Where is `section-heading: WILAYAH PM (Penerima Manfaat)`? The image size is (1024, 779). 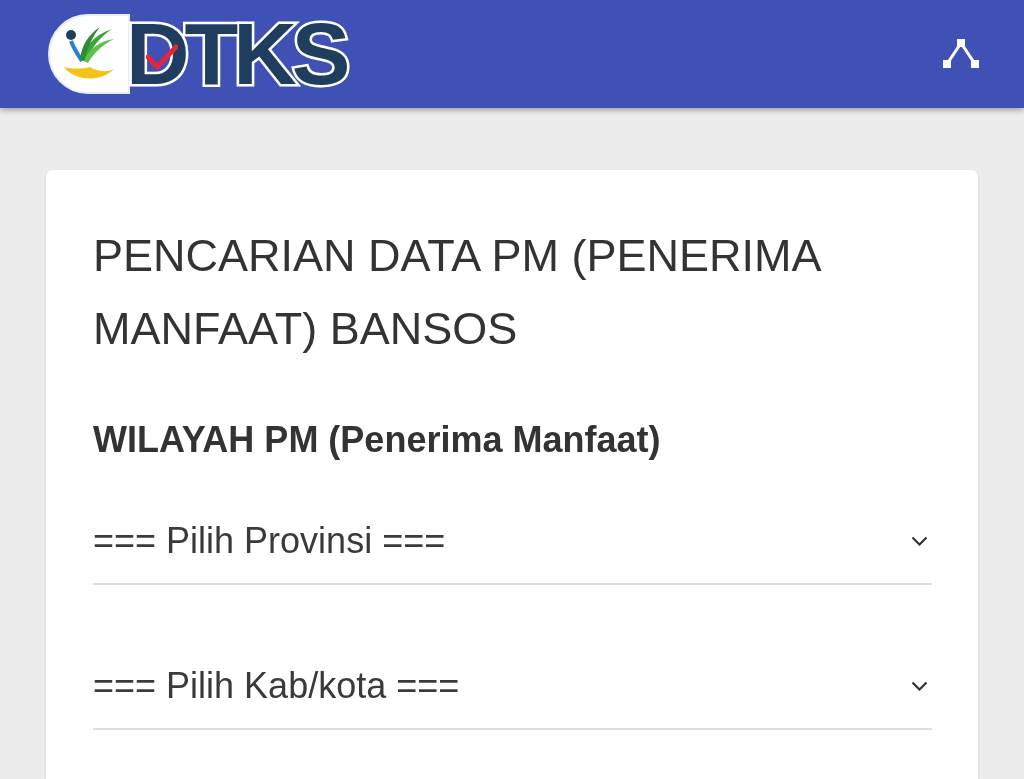
section-heading: WILAYAH PM (Penerima Manfaat) is located at coordinates (377, 440).